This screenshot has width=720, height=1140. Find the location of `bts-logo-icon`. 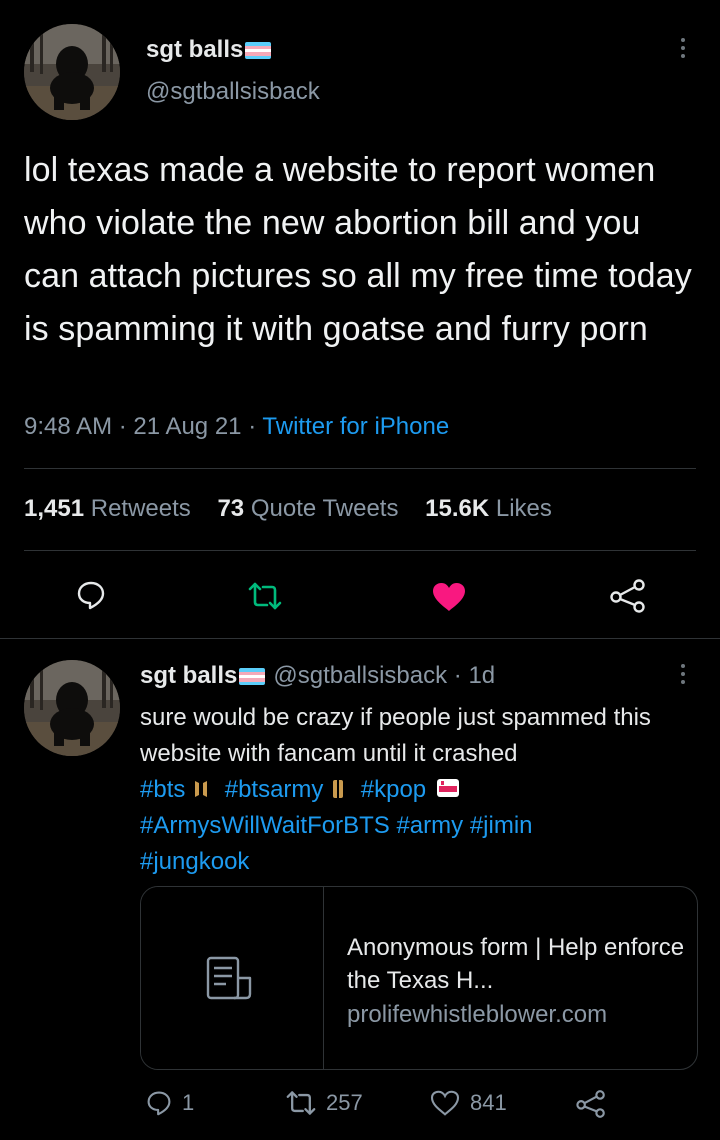

bts-logo-icon is located at coordinates (201, 789).